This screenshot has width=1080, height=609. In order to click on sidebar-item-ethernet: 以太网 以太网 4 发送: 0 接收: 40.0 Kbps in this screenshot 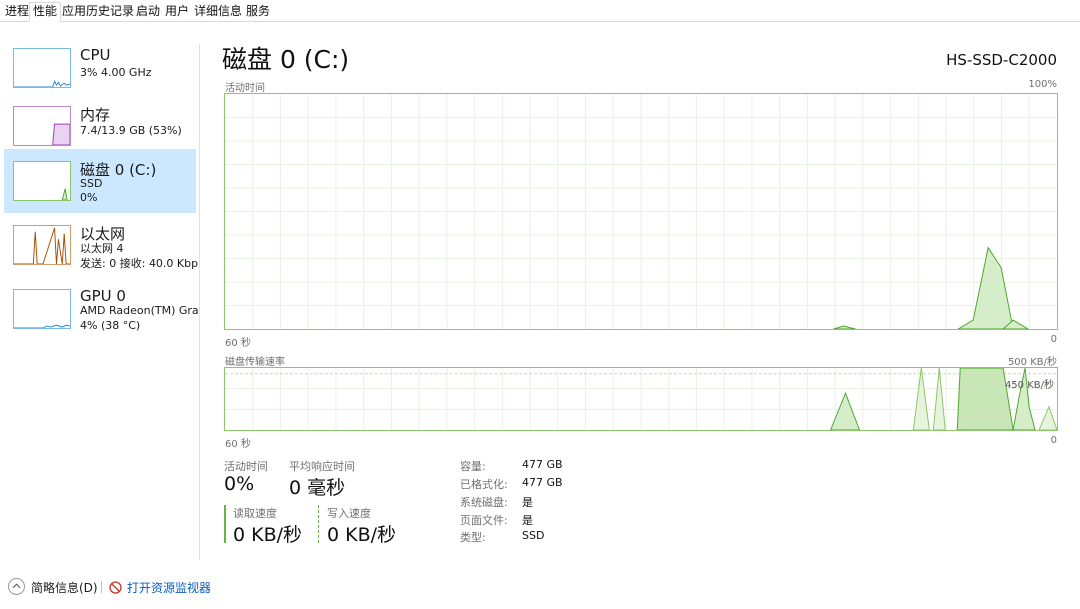, I will do `click(101, 245)`.